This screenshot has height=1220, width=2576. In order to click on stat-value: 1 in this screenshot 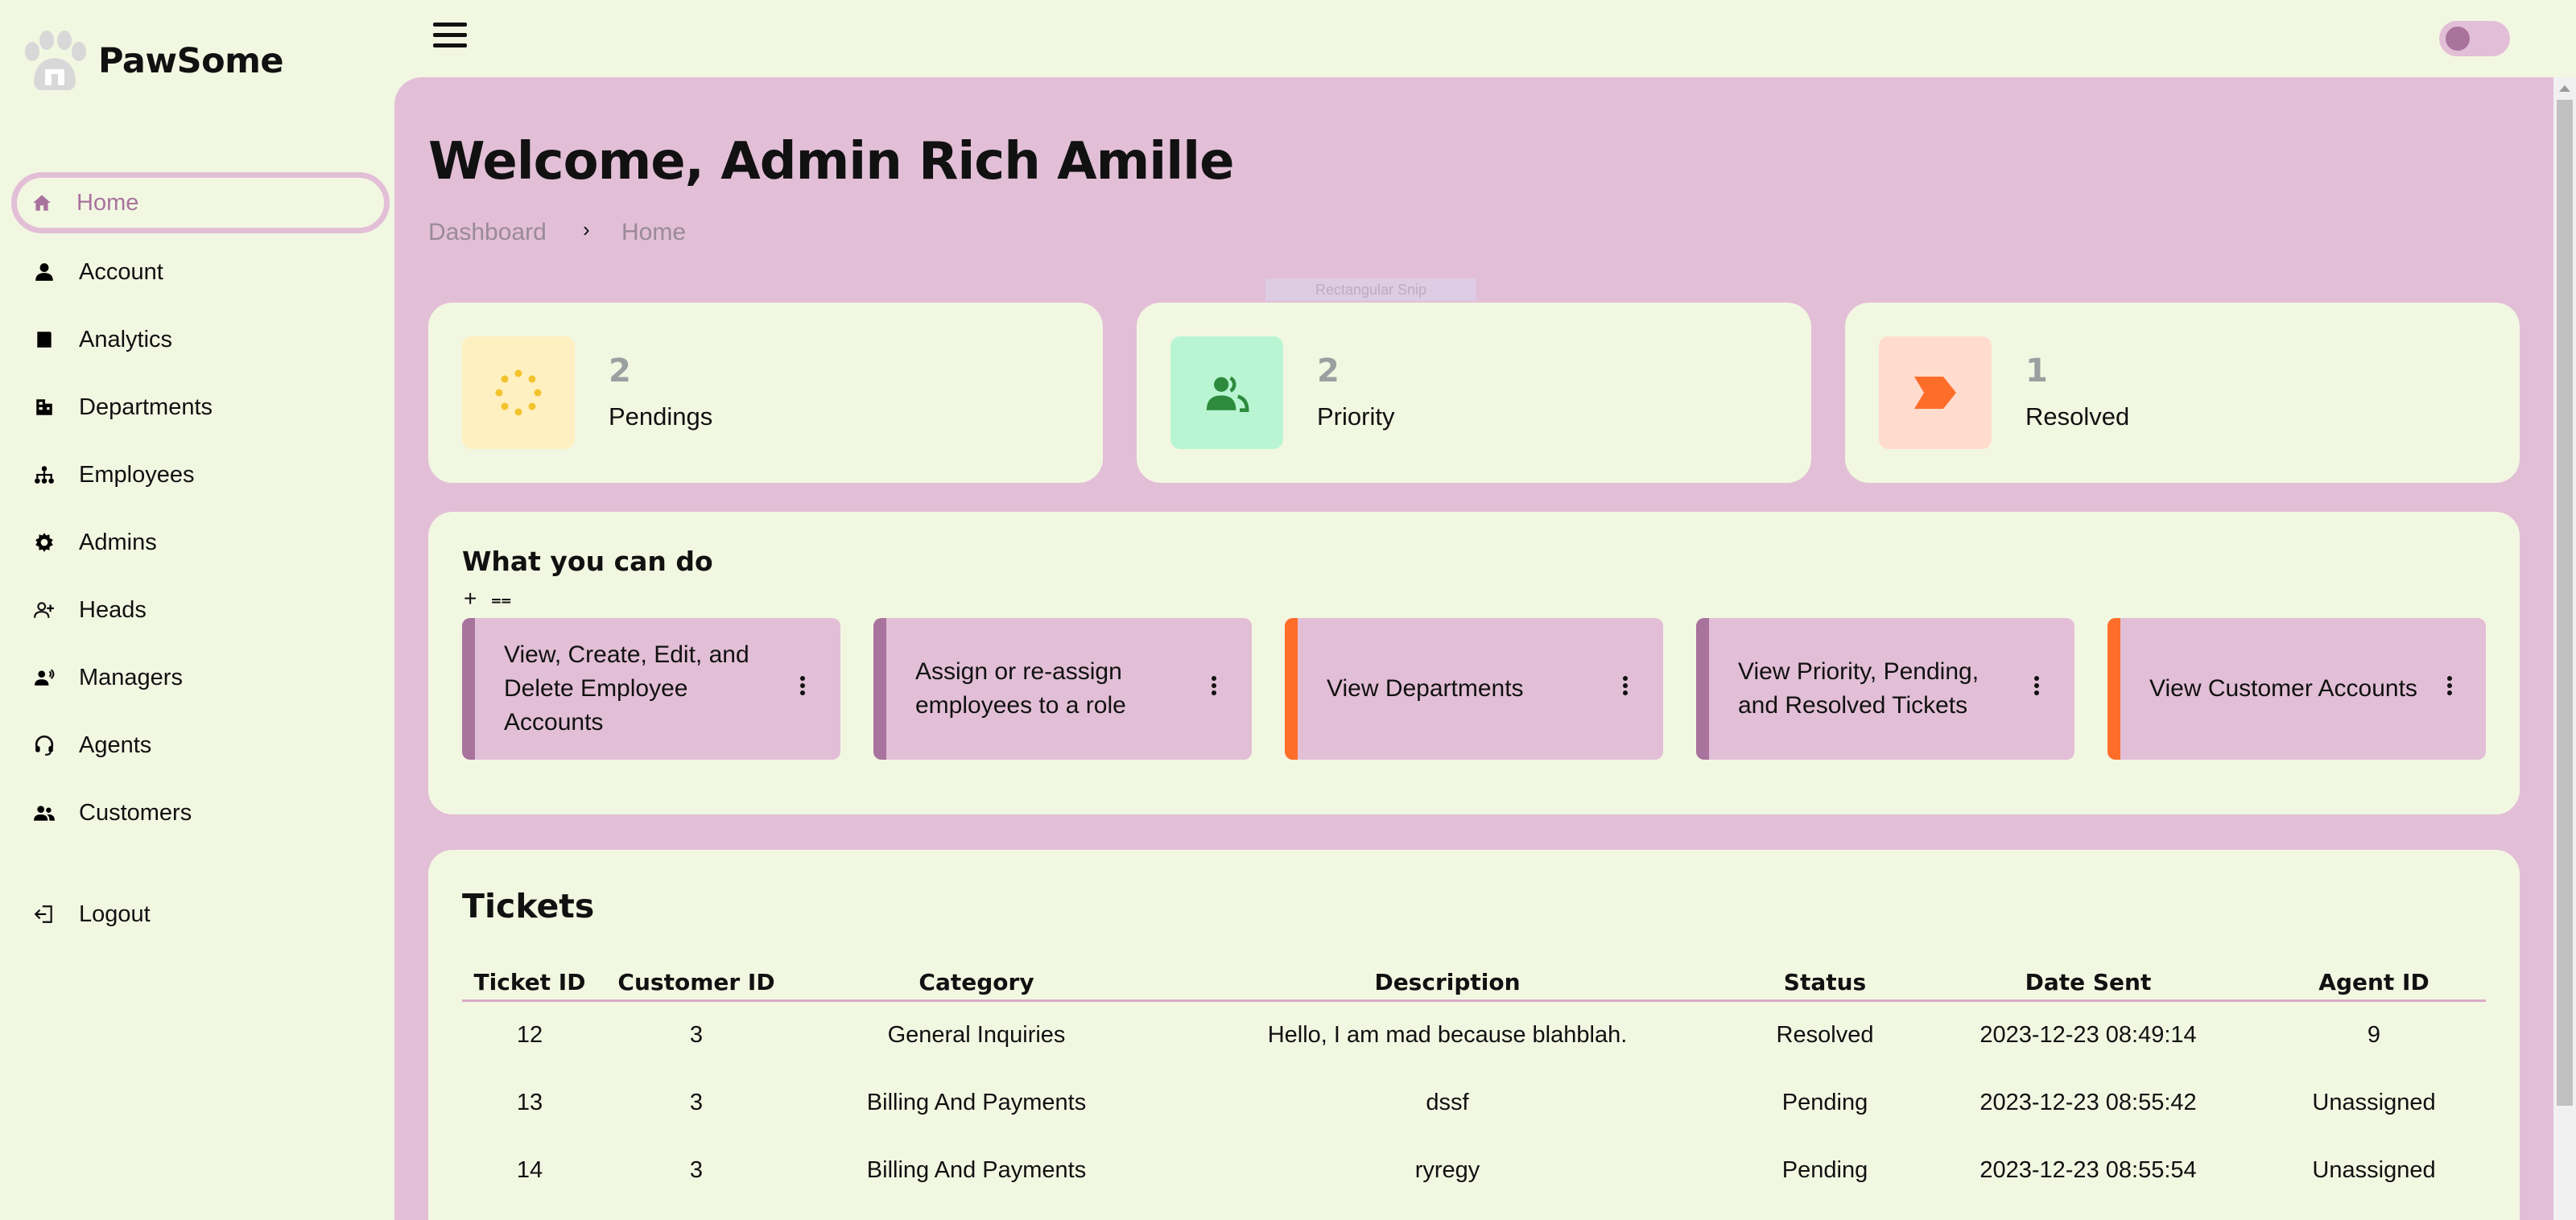, I will do `click(2036, 370)`.